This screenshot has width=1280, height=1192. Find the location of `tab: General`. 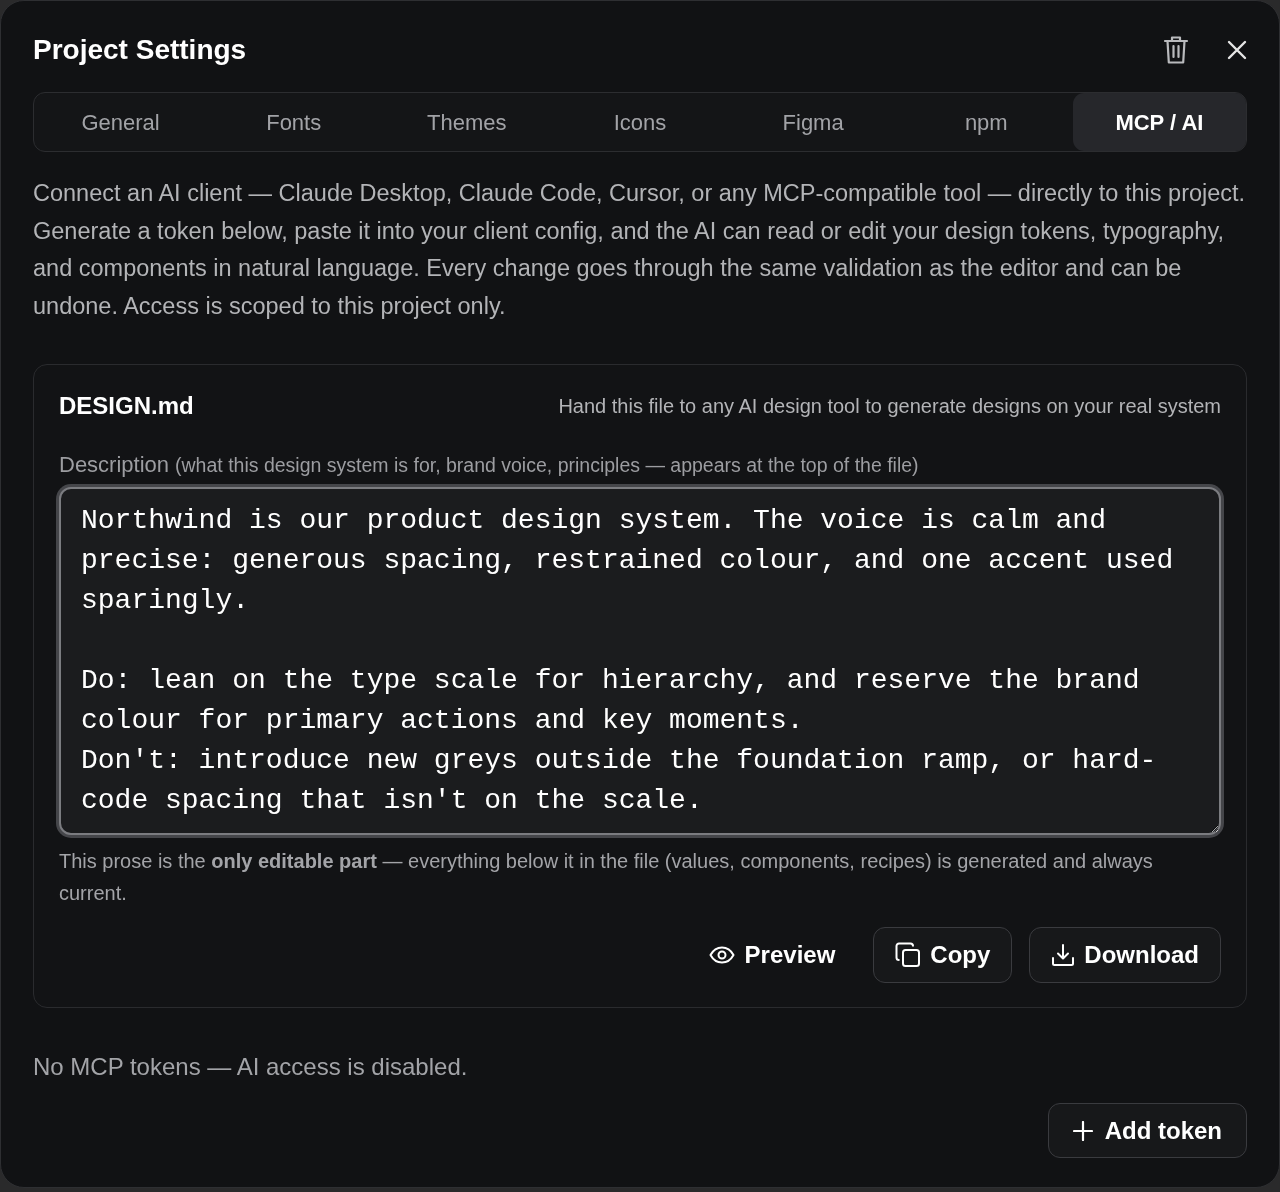

tab: General is located at coordinates (121, 122).